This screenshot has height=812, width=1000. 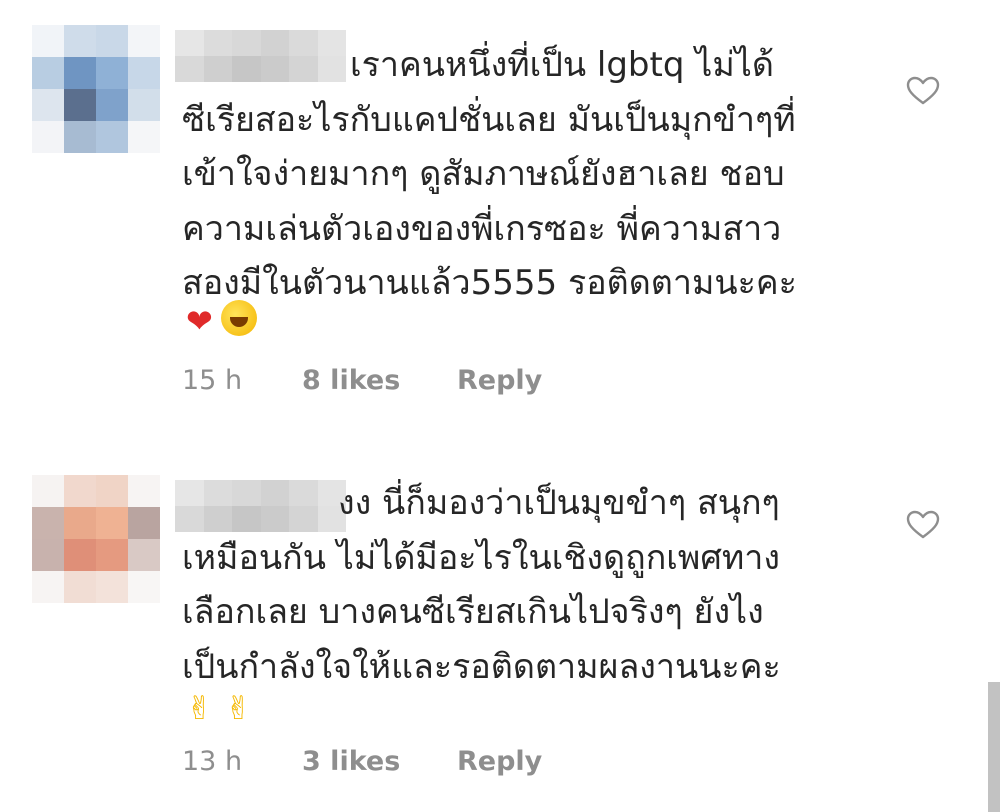 I want to click on timestamp: 13 h, so click(x=212, y=761).